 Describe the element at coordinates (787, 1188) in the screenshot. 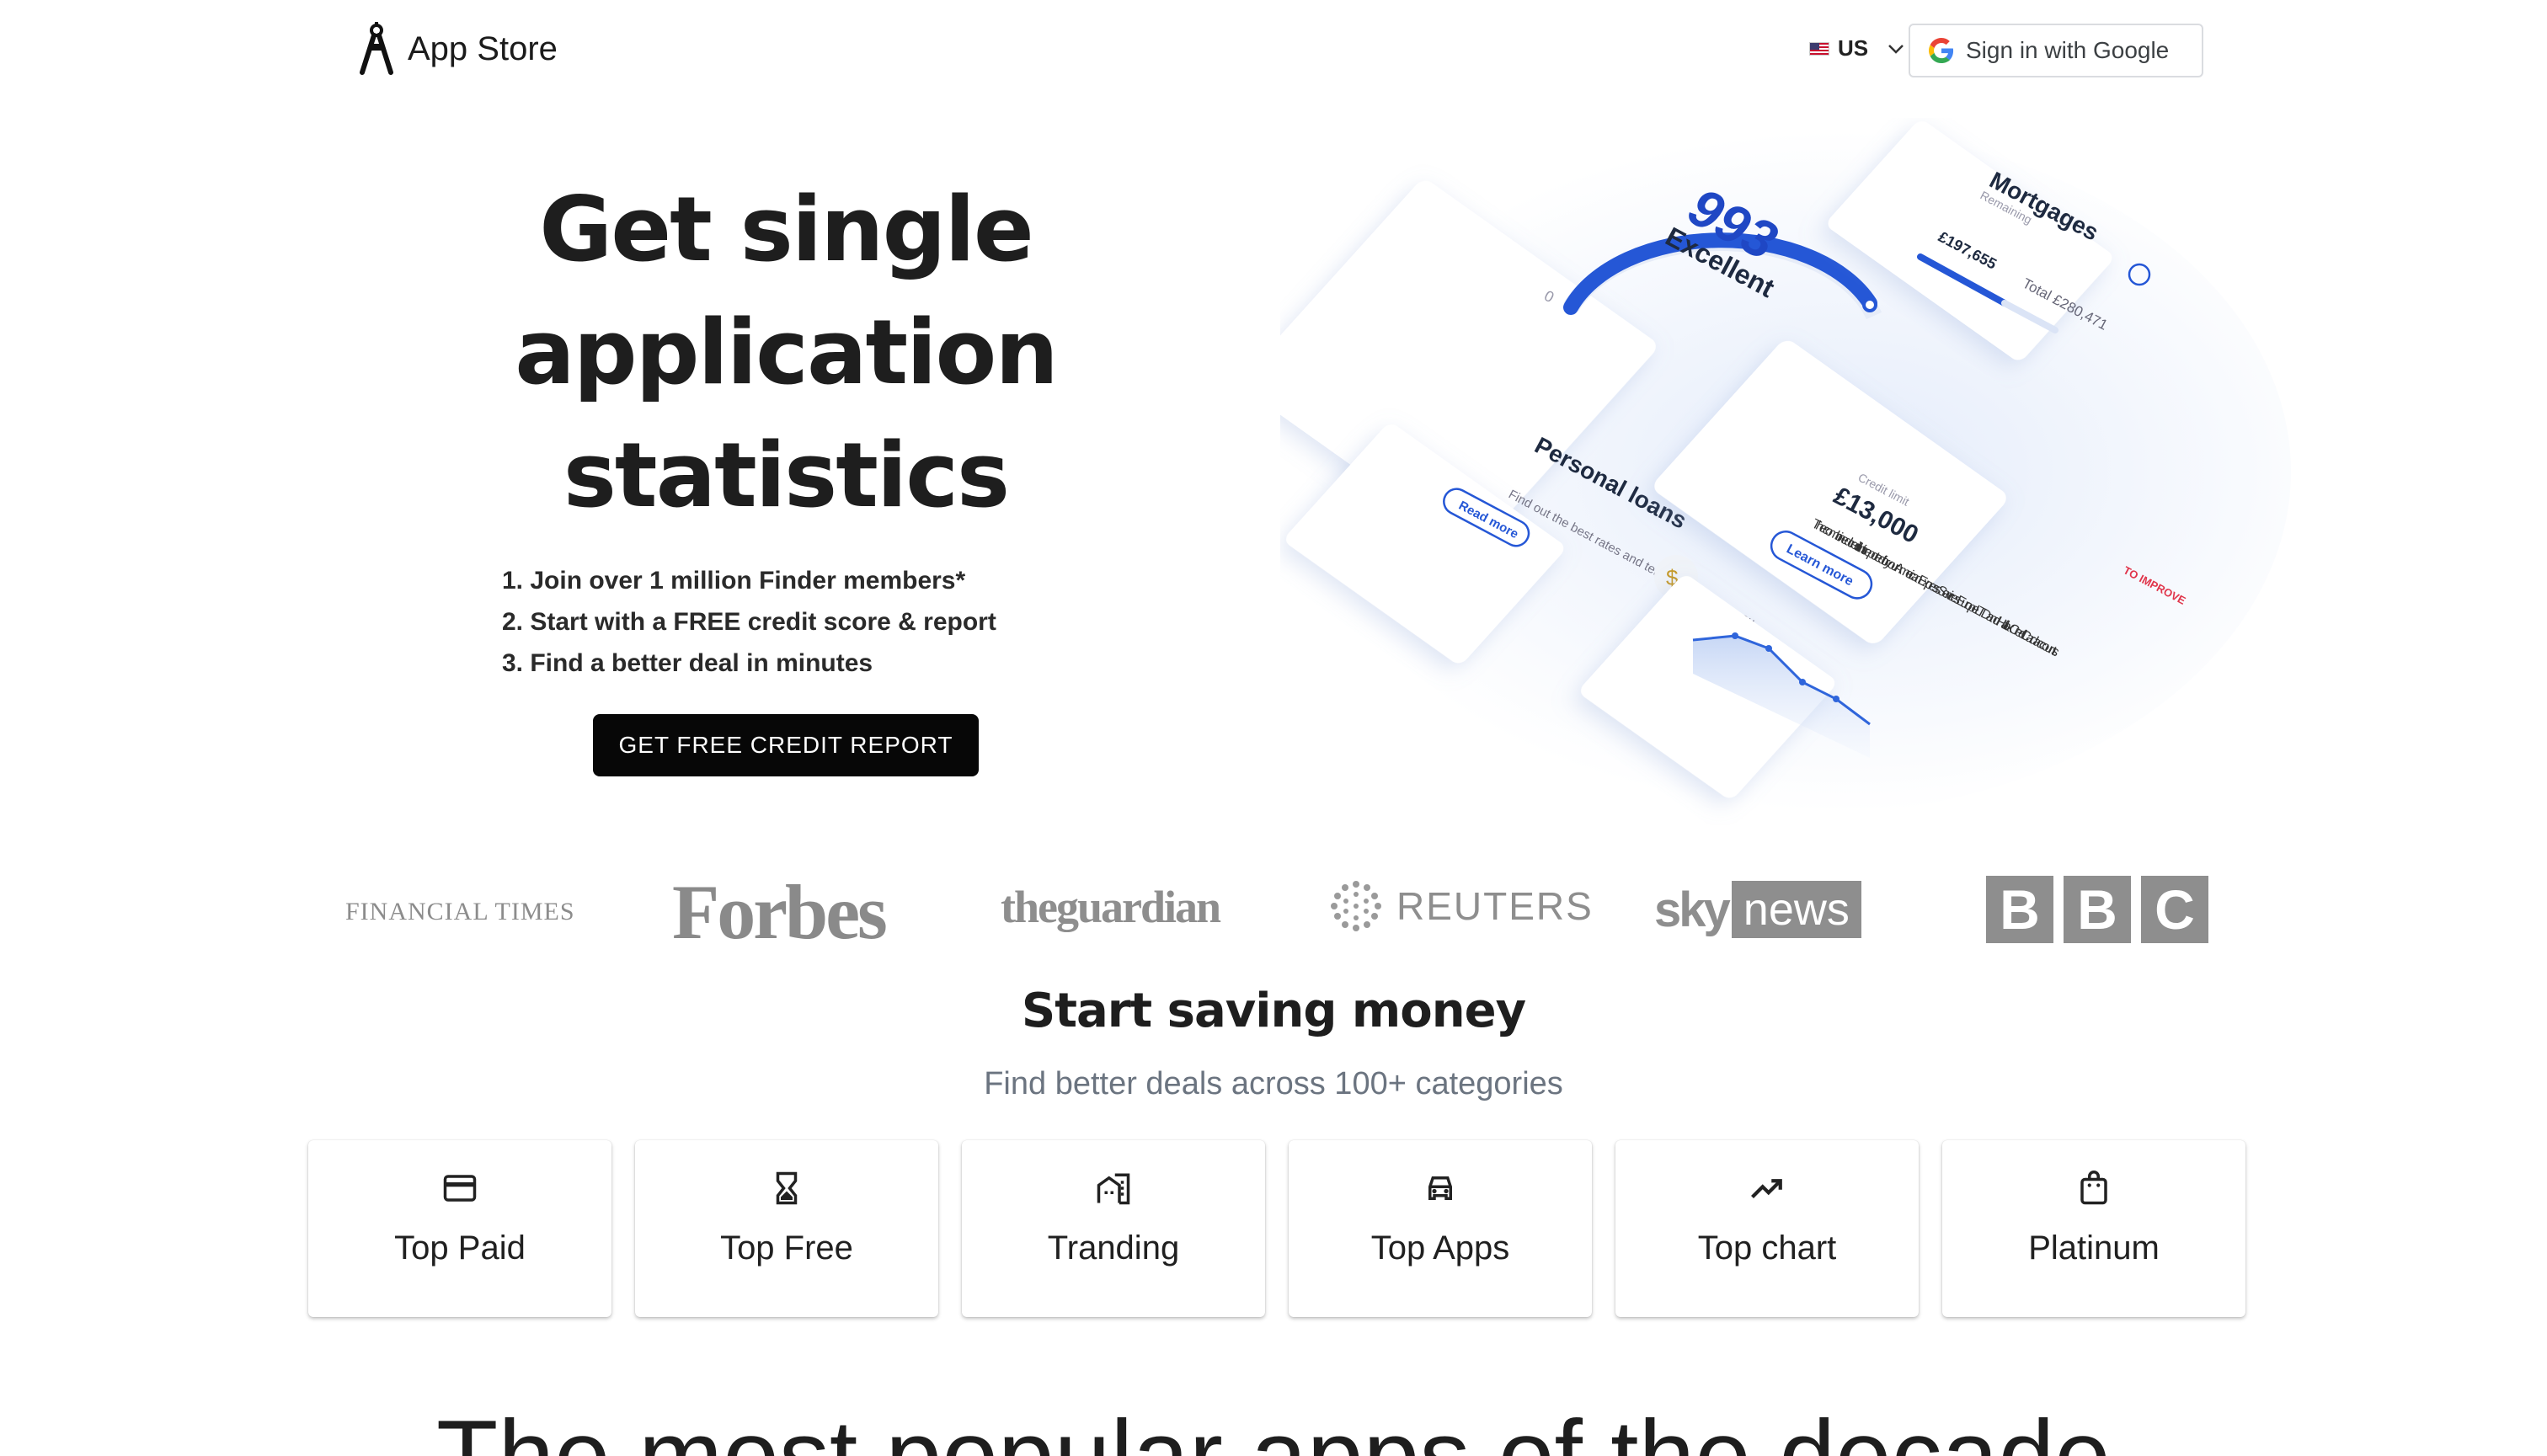

I see `hourglass-icon` at that location.